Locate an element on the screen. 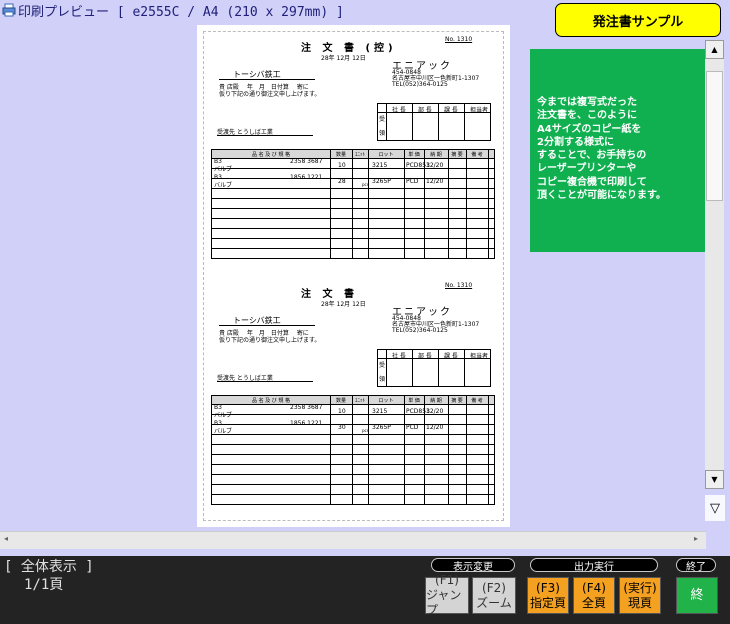 This screenshot has height=624, width=730. collapse-button: ▽ is located at coordinates (715, 508).